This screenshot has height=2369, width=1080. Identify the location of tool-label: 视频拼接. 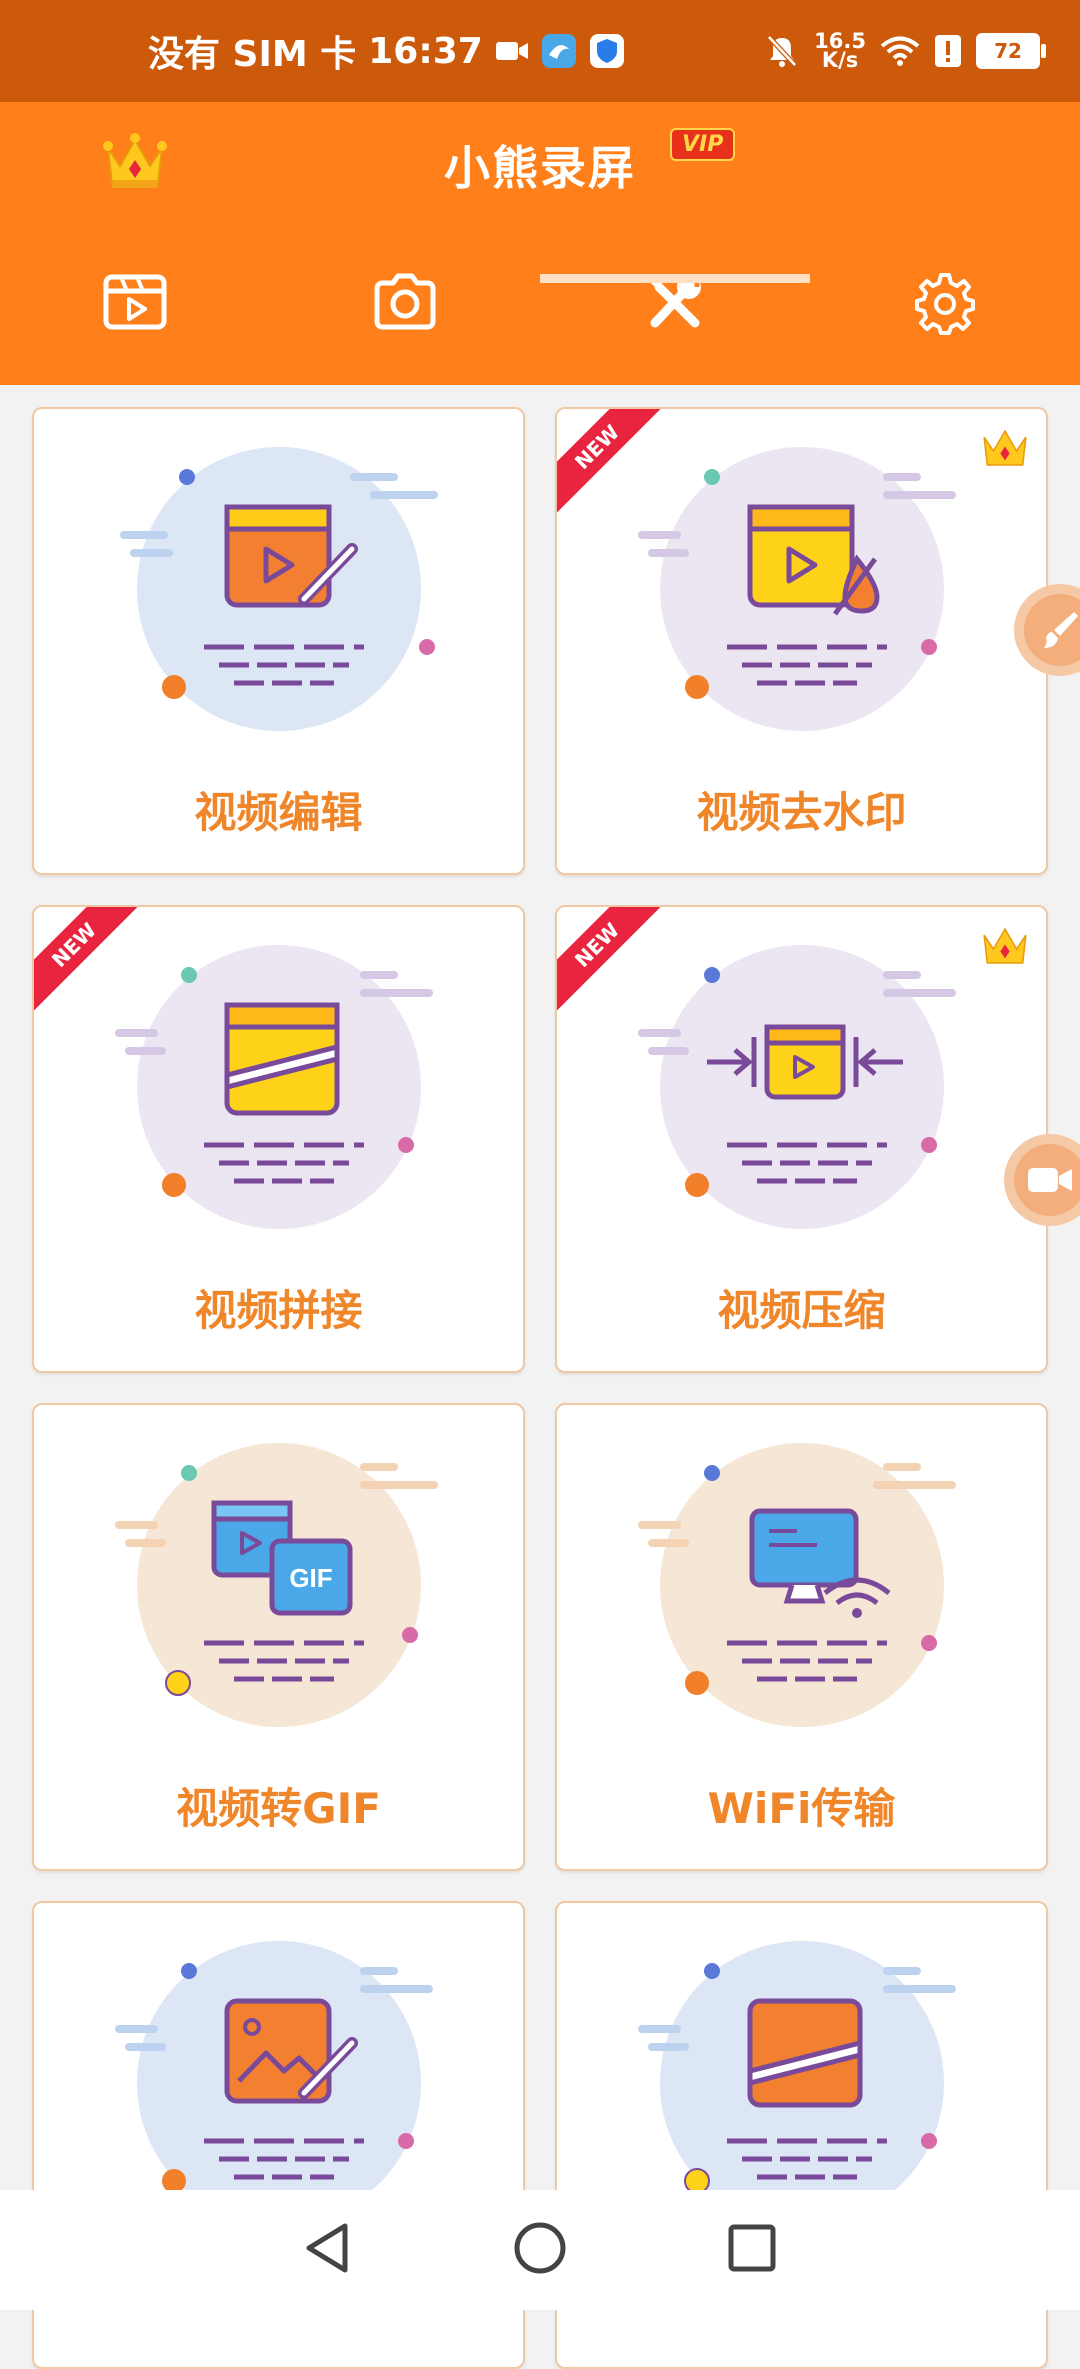
(278, 1310).